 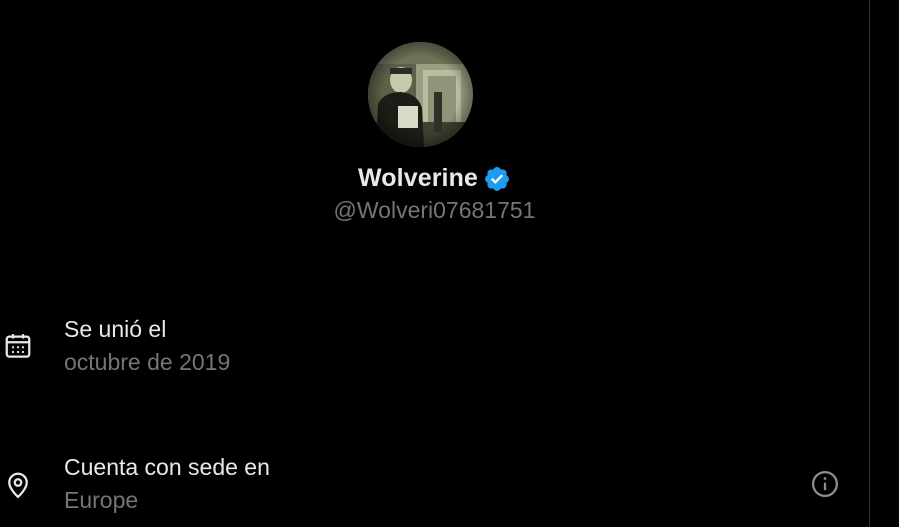 I want to click on calendar-icon, so click(x=18, y=346).